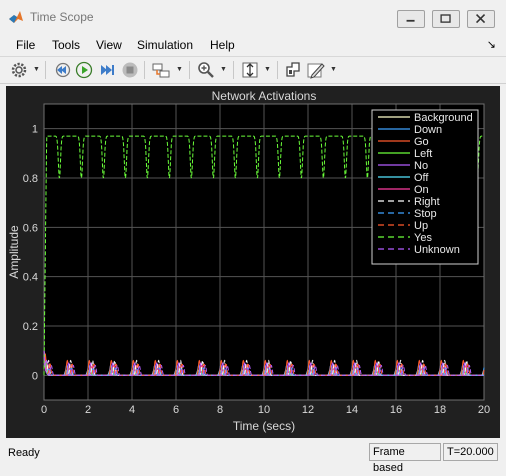  Describe the element at coordinates (427, 202) in the screenshot. I see `legend-label: Right` at that location.